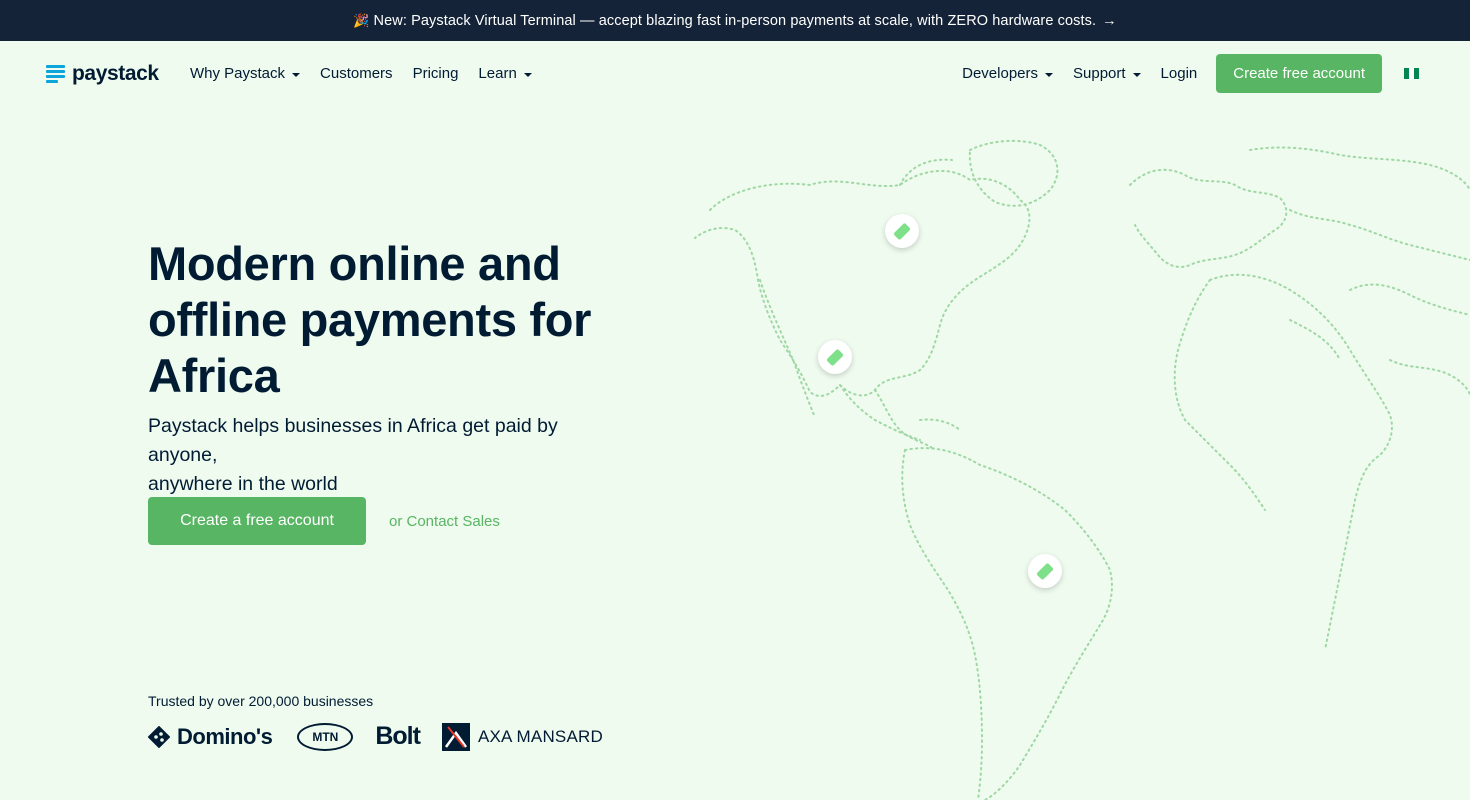 The height and width of the screenshot is (800, 1470). I want to click on axa-logo-icon, so click(455, 736).